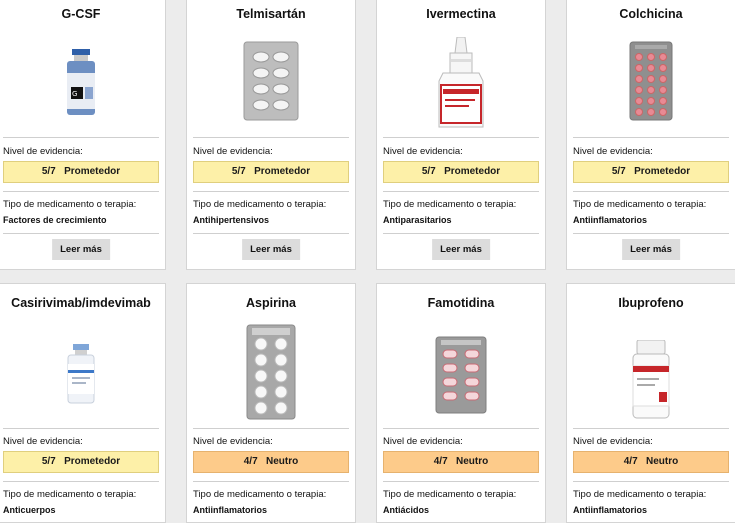 The height and width of the screenshot is (523, 735). I want to click on drug-name: Ivermectina, so click(461, 14).